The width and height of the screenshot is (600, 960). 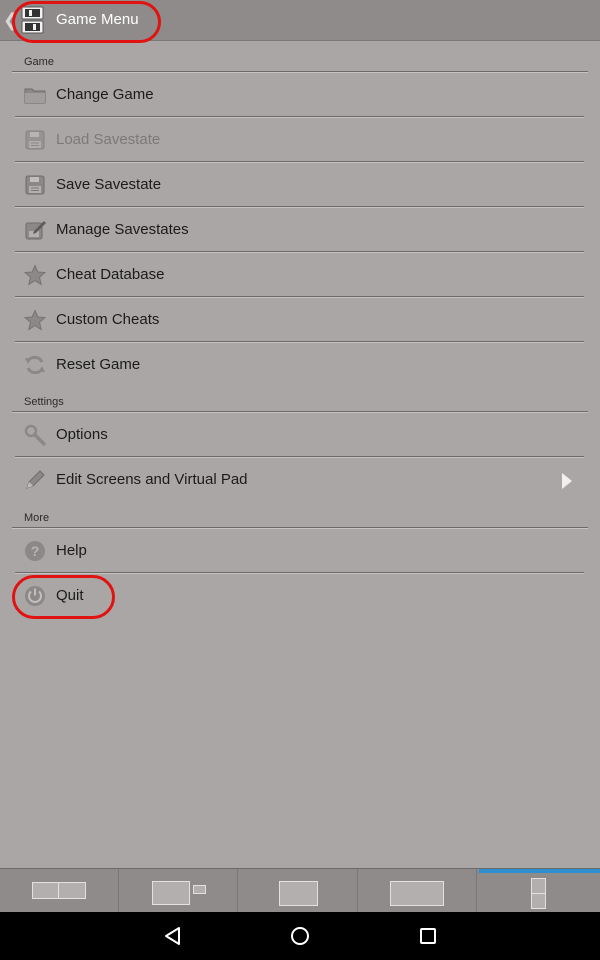 I want to click on menu-item-load-savestate: Load Savestate, so click(x=299, y=140).